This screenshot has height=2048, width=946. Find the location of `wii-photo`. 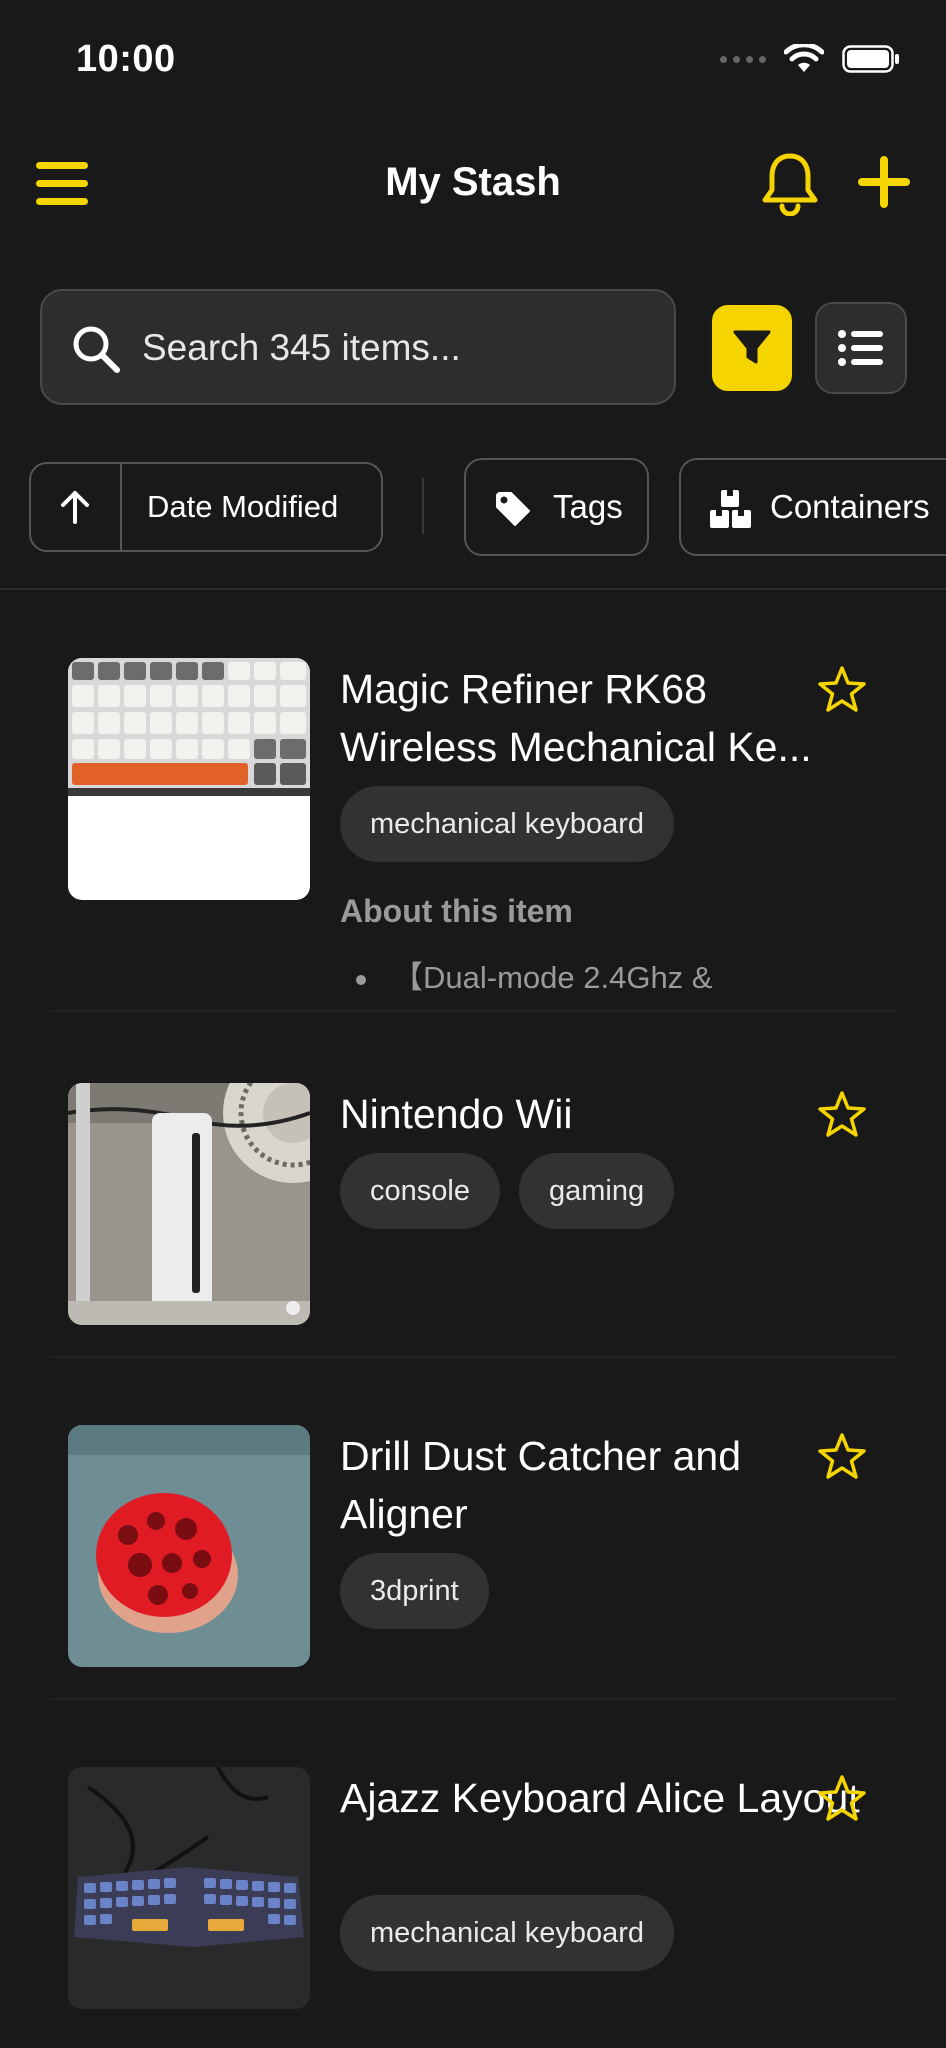

wii-photo is located at coordinates (189, 1204).